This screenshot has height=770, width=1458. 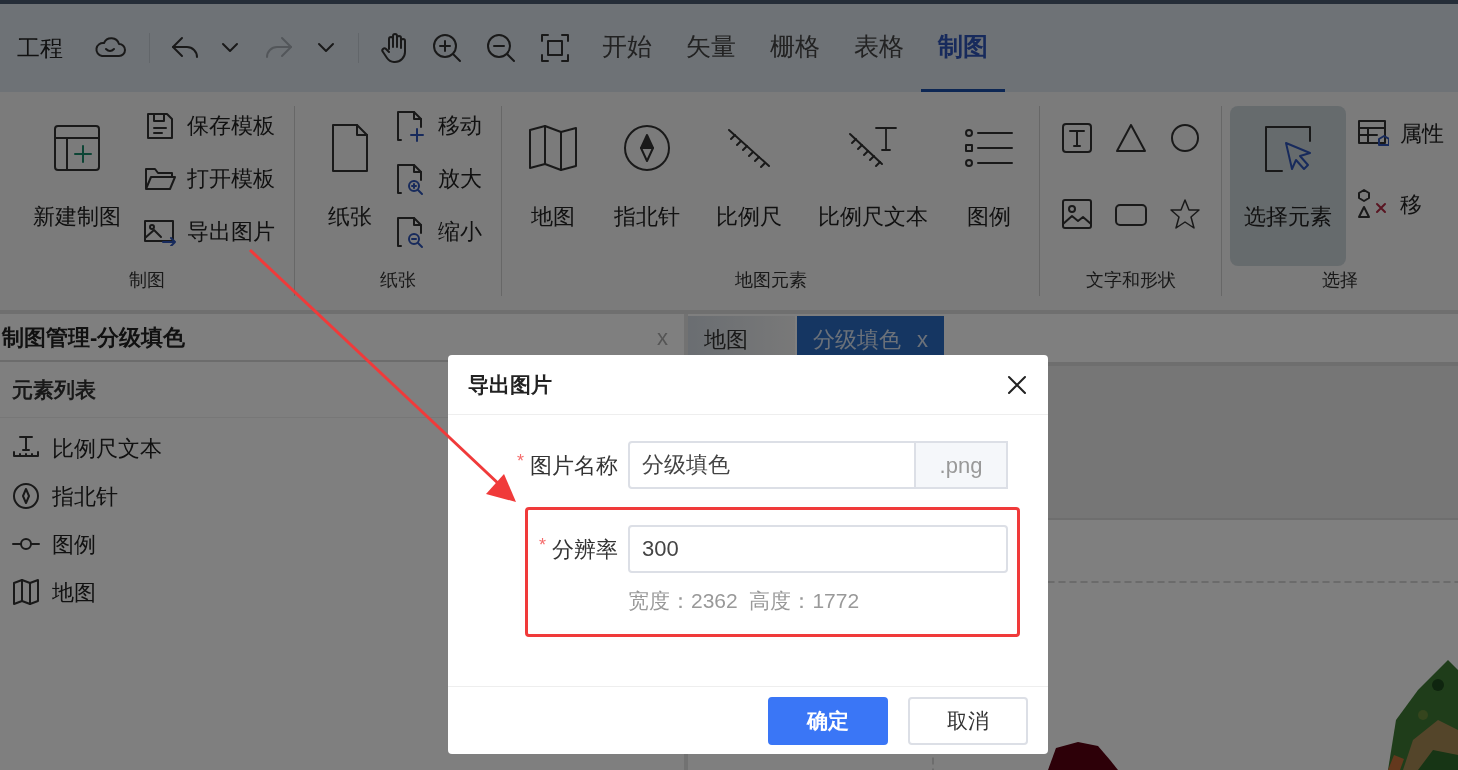 I want to click on close-icon, so click(x=1017, y=384).